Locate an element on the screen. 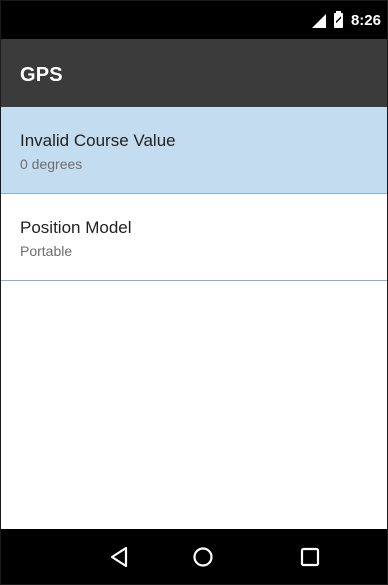  battery-charging-icon is located at coordinates (338, 19).